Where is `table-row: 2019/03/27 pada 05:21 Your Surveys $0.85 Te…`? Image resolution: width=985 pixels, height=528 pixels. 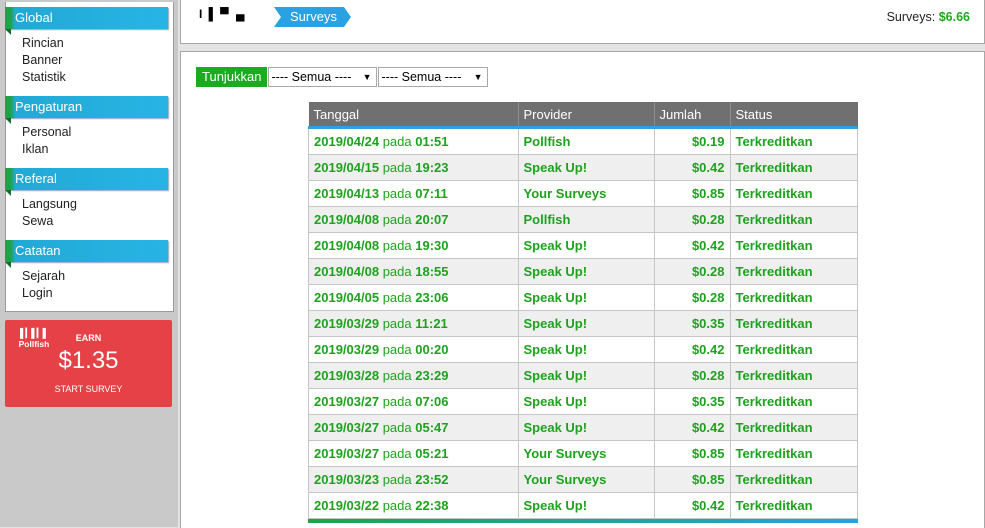 table-row: 2019/03/27 pada 05:21 Your Surveys $0.85 Te… is located at coordinates (583, 453).